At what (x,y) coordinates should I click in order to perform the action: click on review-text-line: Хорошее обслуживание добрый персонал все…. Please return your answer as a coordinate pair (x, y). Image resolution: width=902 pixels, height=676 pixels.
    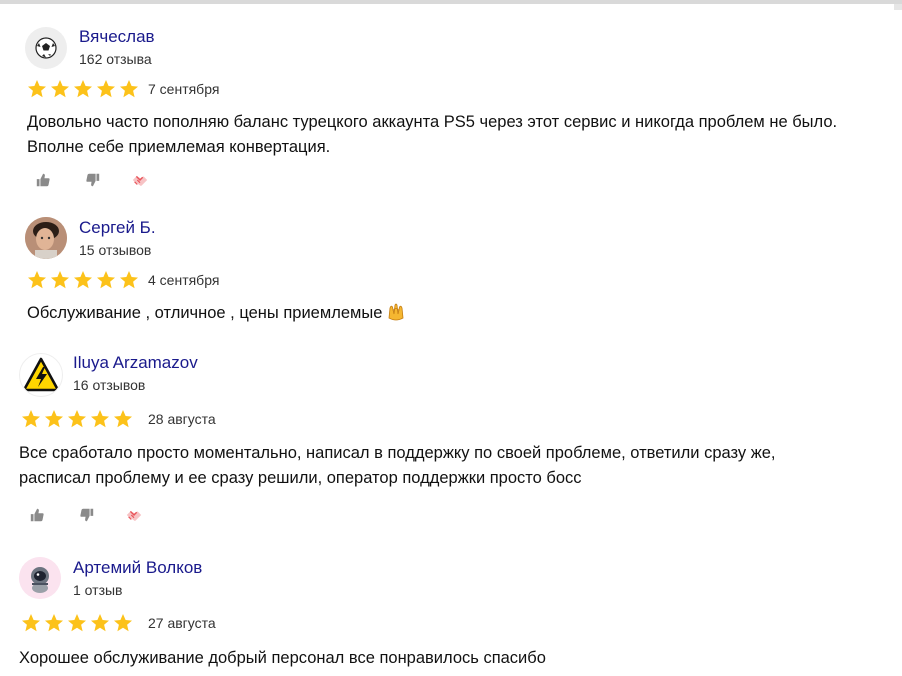
    Looking at the image, I should click on (282, 658).